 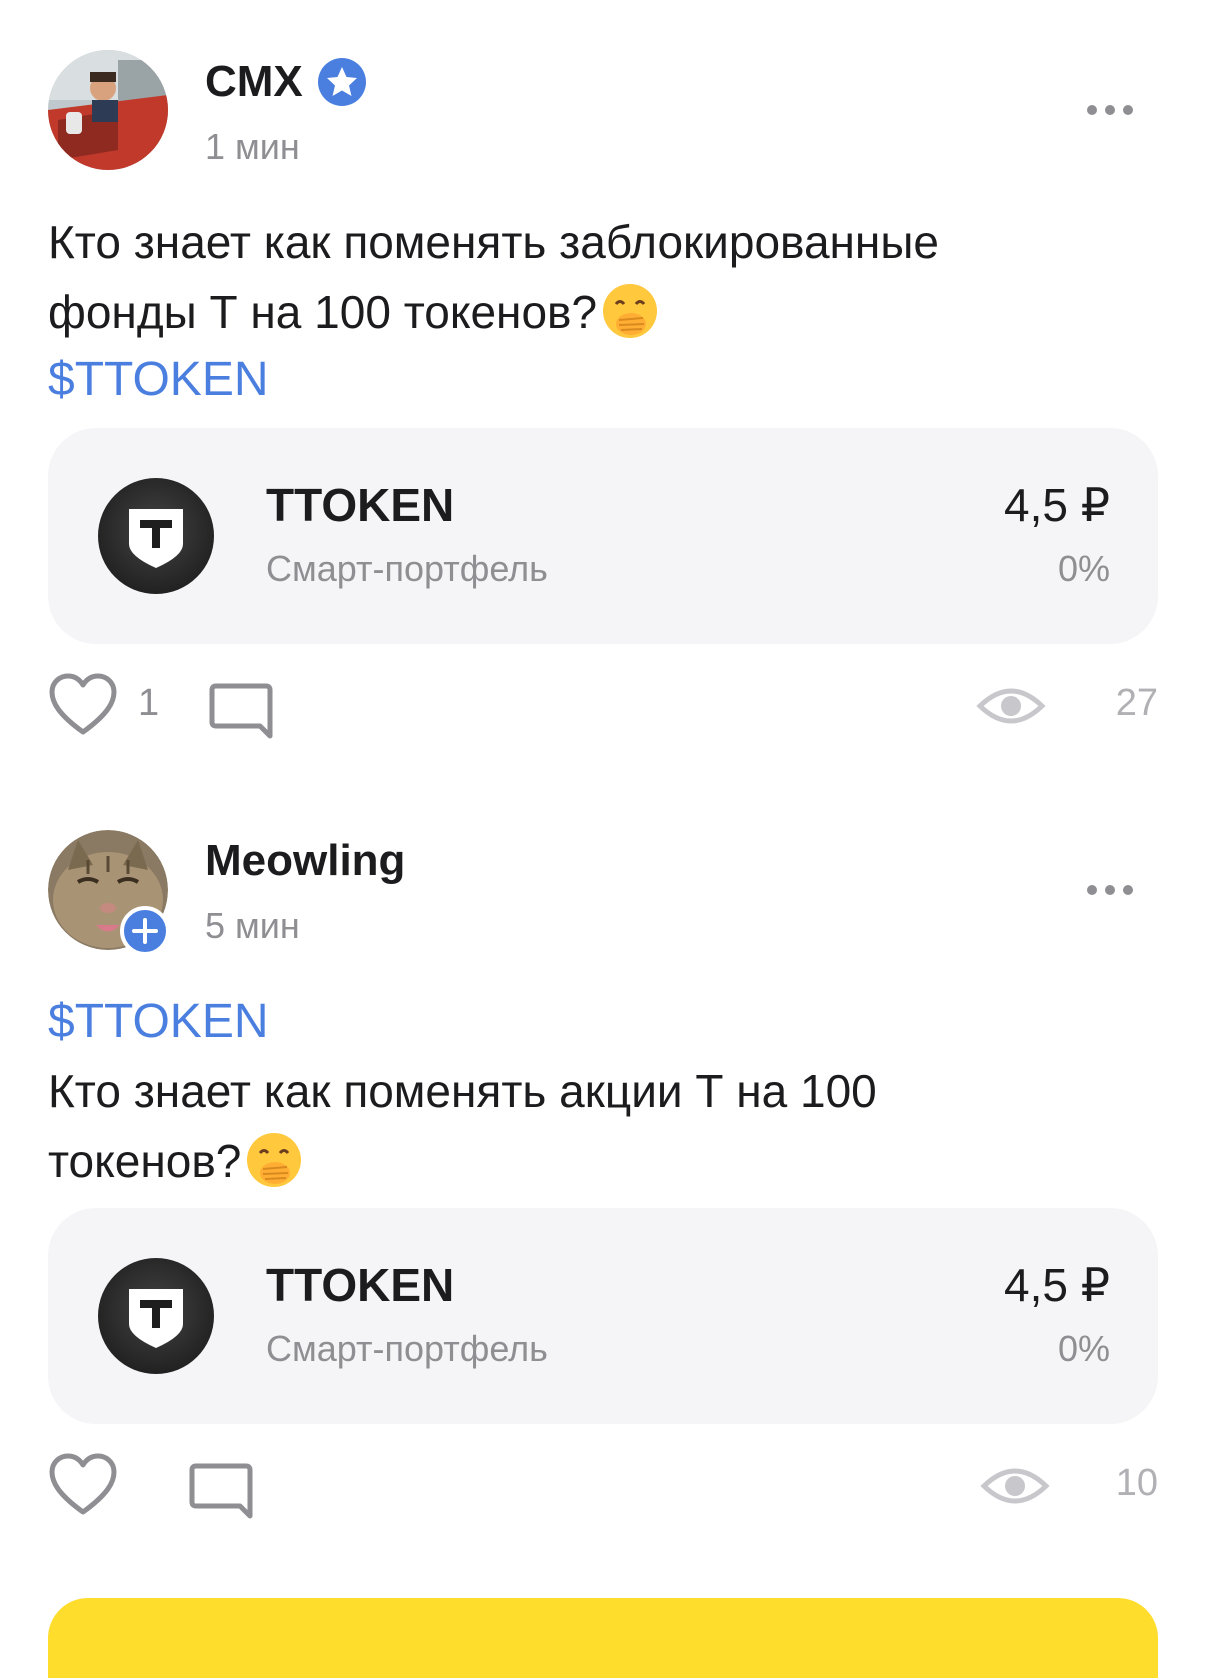 I want to click on follow-plus-icon, so click(x=145, y=931).